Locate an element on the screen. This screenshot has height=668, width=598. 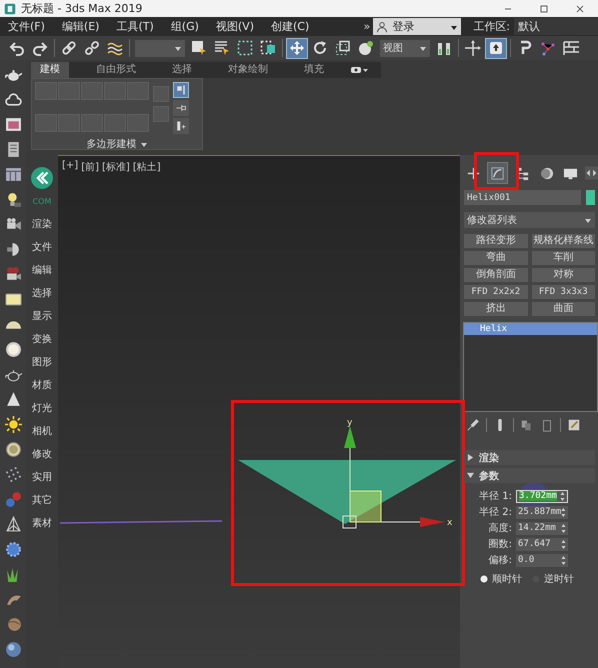
spinner-field: 0.0 is located at coordinates (542, 560).